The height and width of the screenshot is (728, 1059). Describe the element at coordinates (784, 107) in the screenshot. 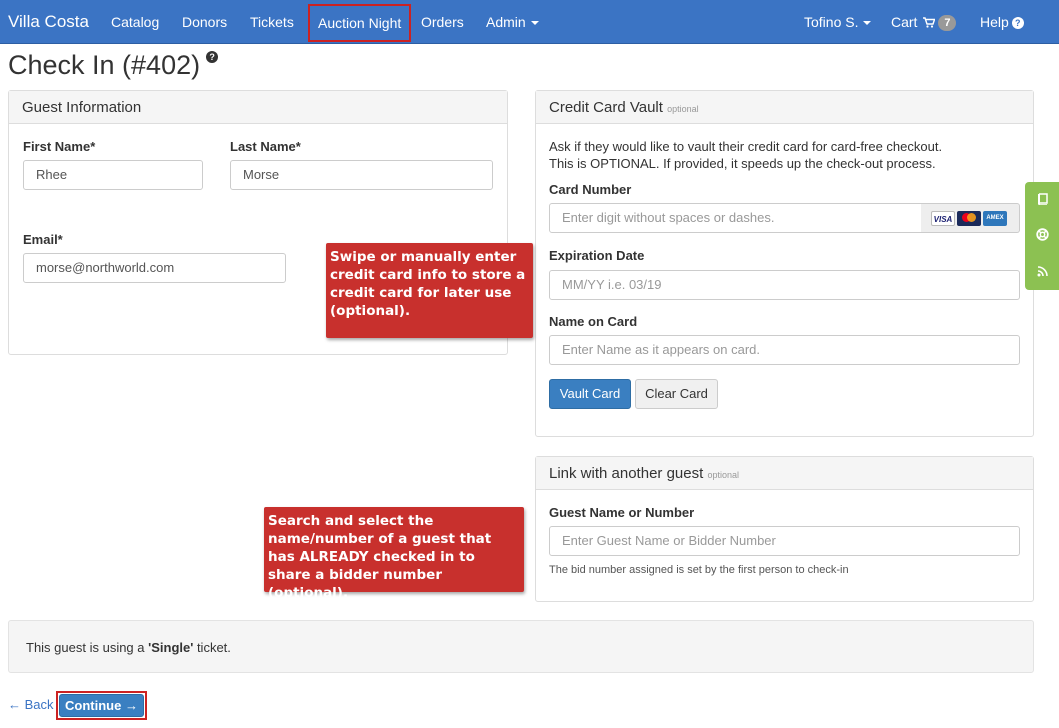

I see `credit-card-vault-heading: Credit Card Vault optional` at that location.